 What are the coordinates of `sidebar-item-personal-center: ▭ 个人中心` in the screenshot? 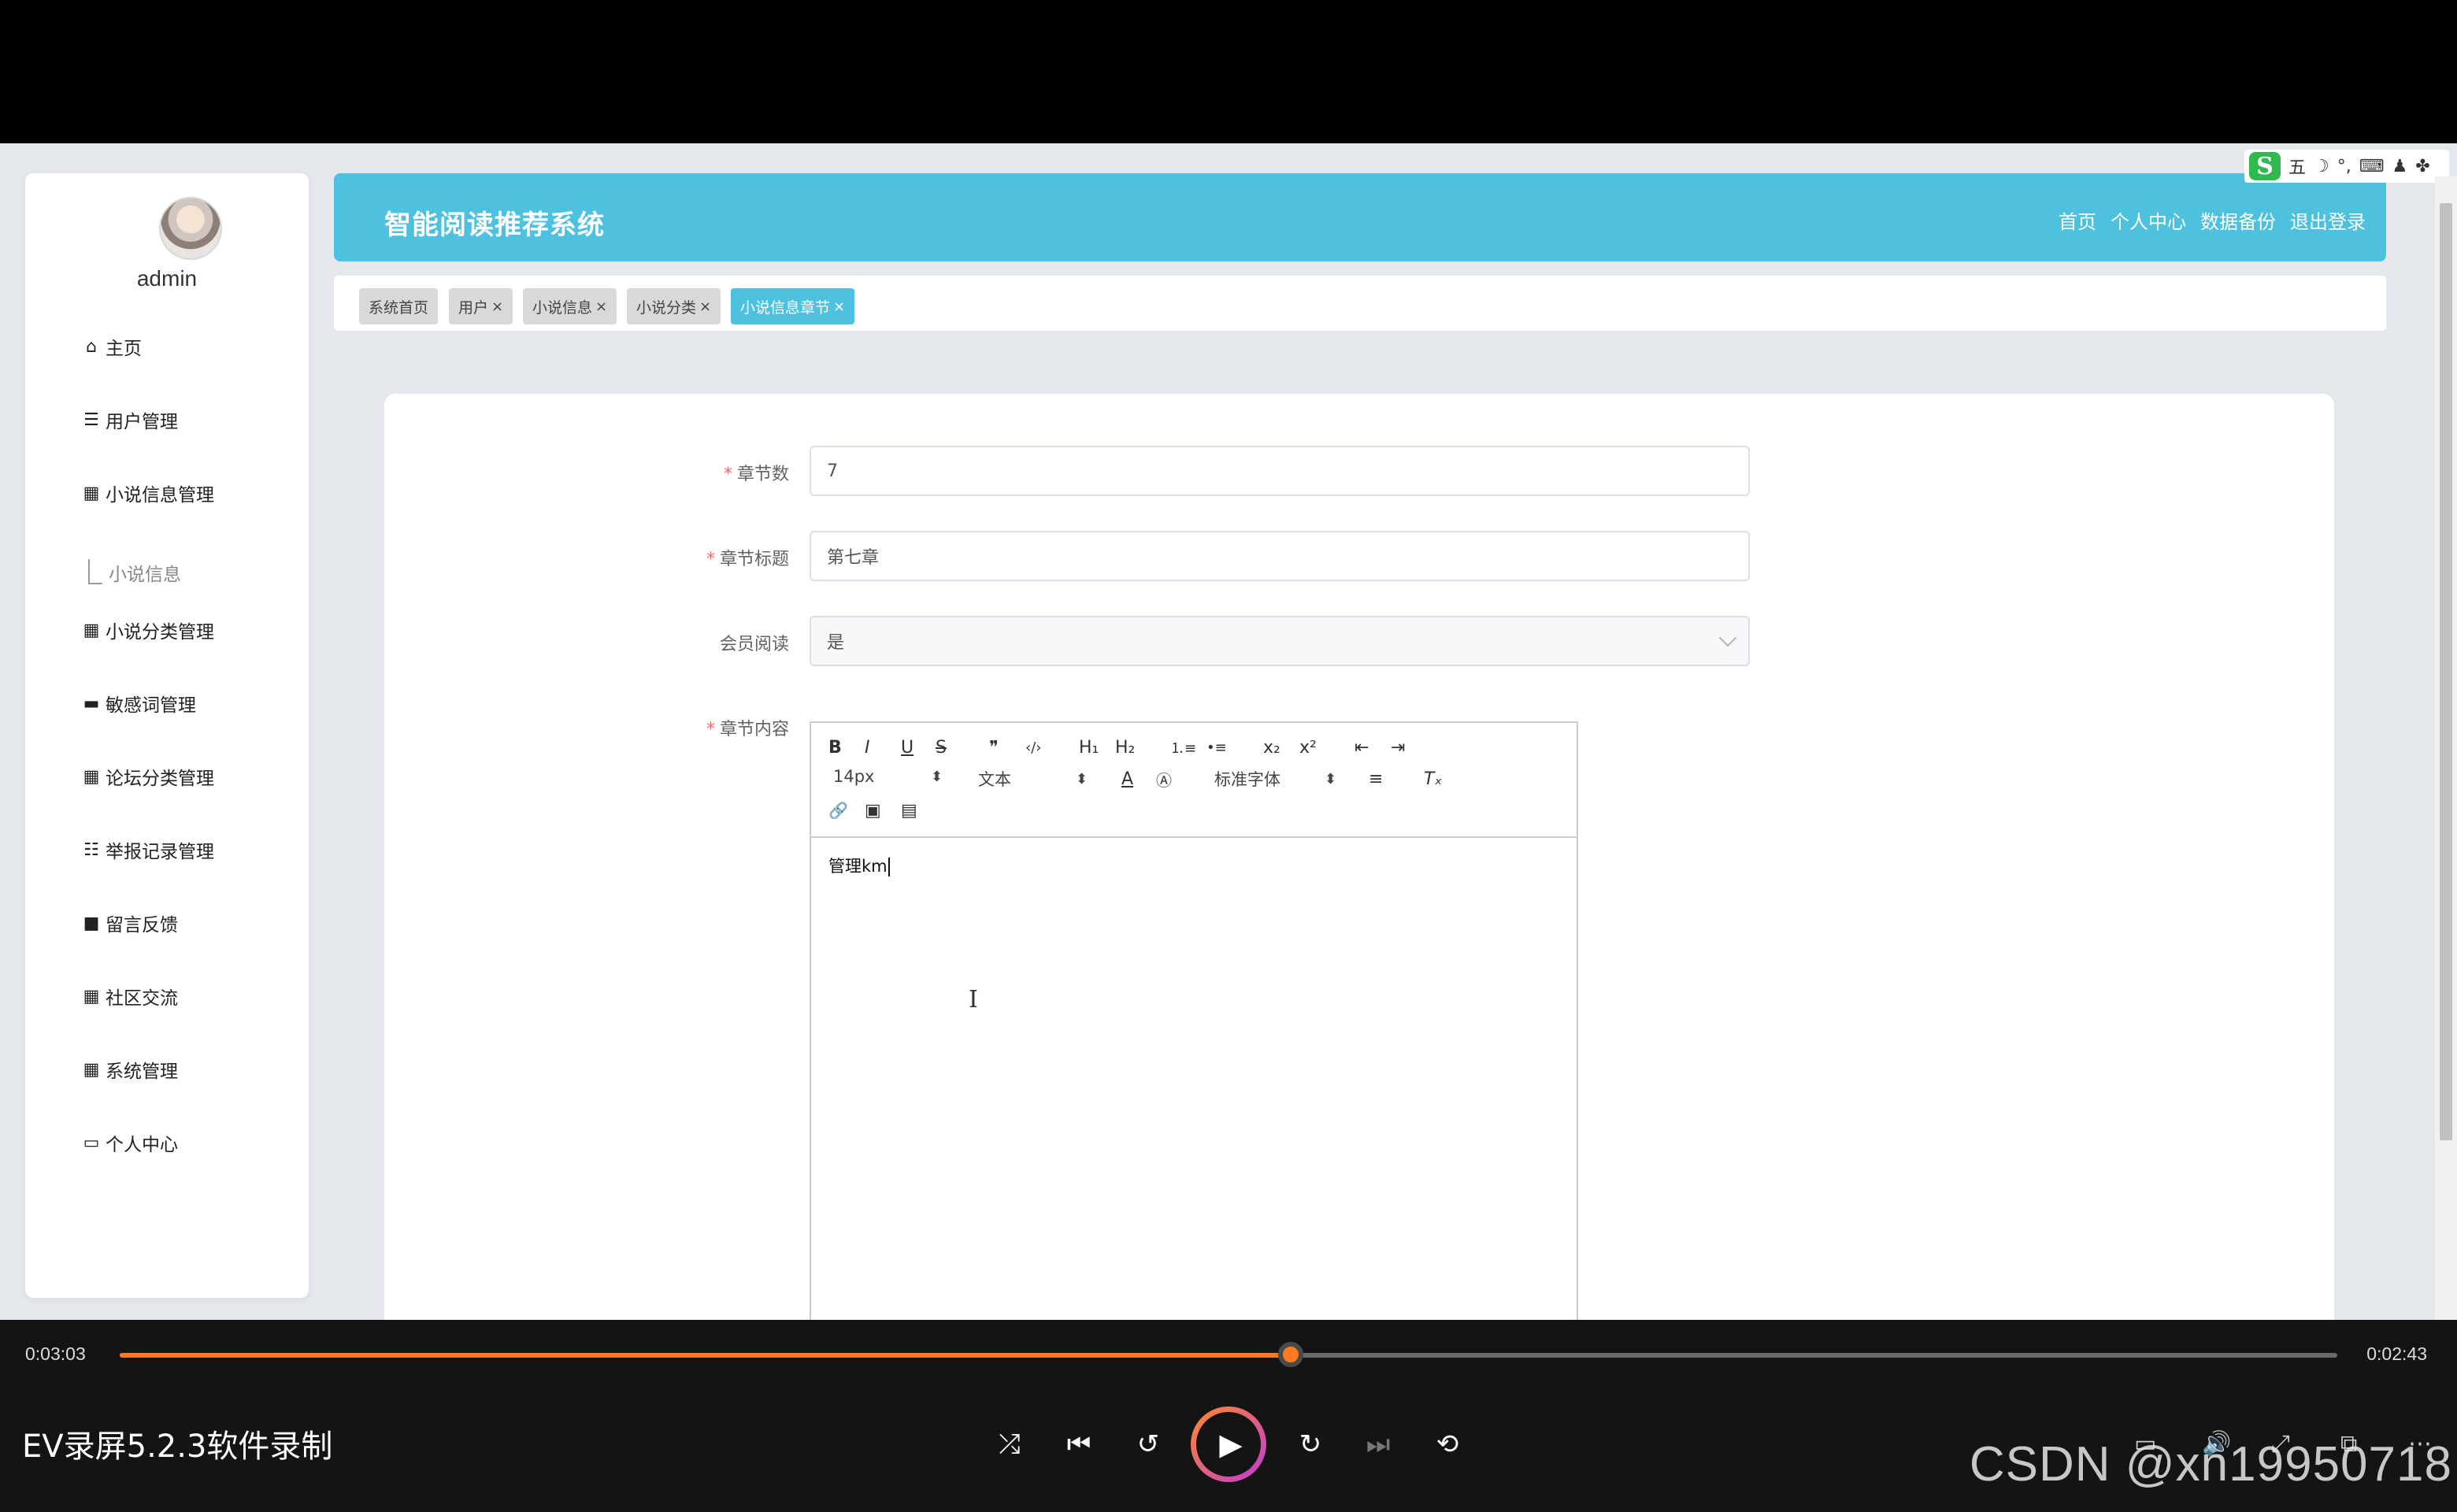 It's located at (129, 1142).